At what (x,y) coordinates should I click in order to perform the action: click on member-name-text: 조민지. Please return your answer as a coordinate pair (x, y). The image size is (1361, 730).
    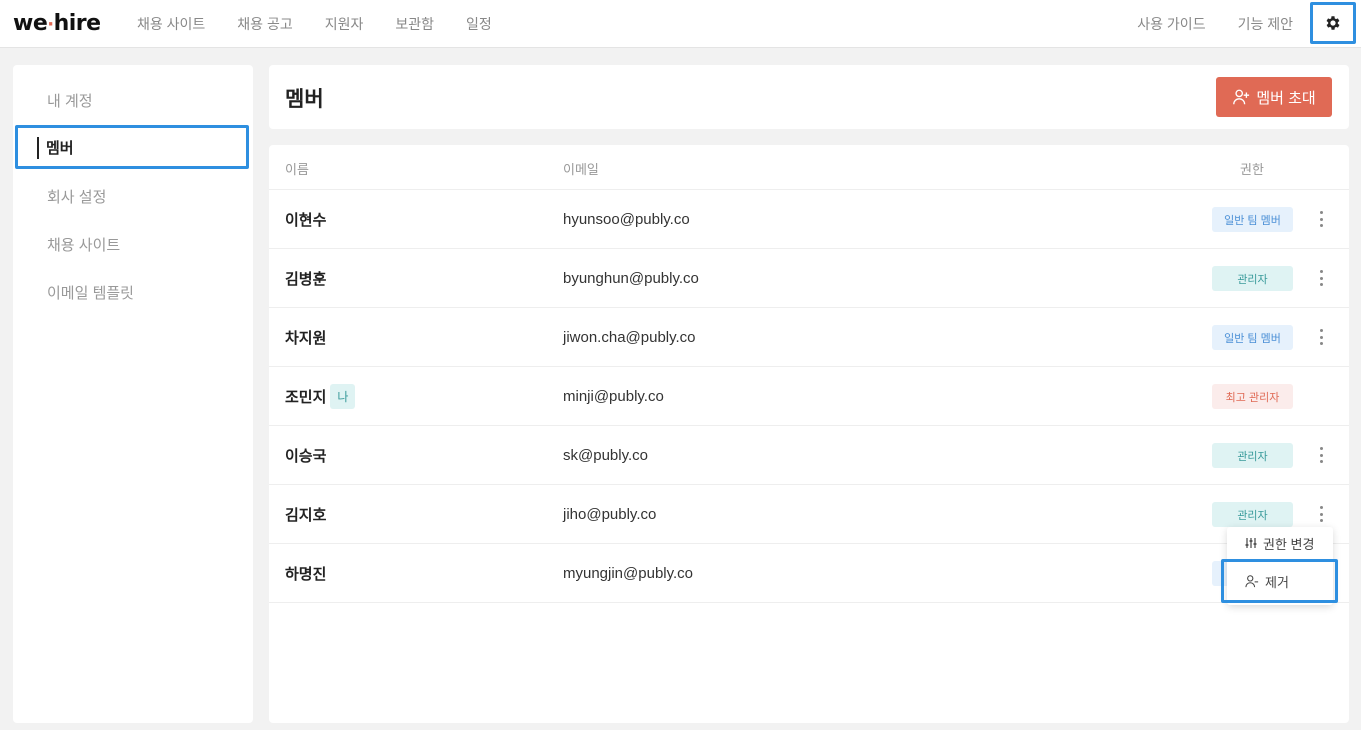
    Looking at the image, I should click on (306, 397).